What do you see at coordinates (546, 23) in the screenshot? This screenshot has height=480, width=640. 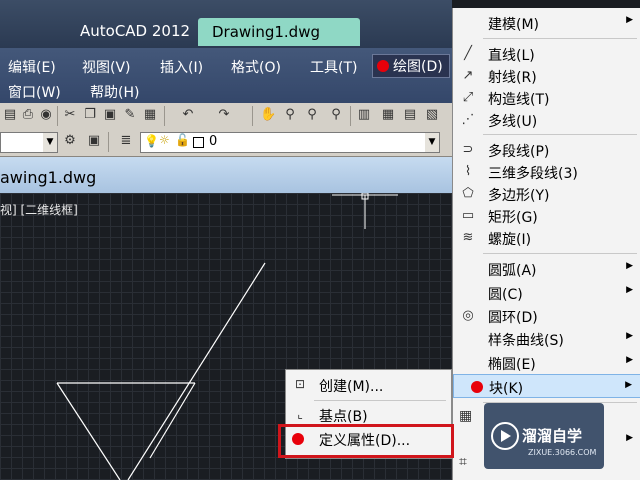 I see `draw-menu-modeling: 建模(M) ▶` at bounding box center [546, 23].